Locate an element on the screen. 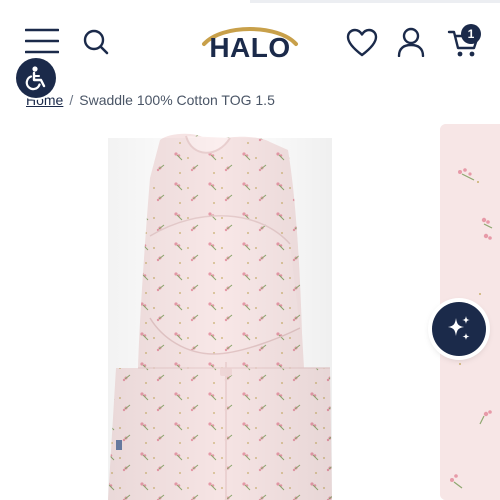 This screenshot has height=500, width=500. sparkle-icon is located at coordinates (459, 328).